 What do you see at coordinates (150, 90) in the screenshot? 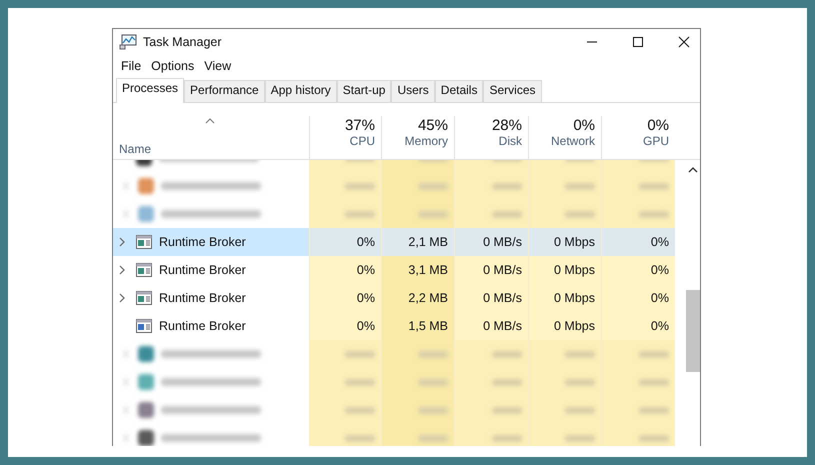
I see `tab: Processes` at bounding box center [150, 90].